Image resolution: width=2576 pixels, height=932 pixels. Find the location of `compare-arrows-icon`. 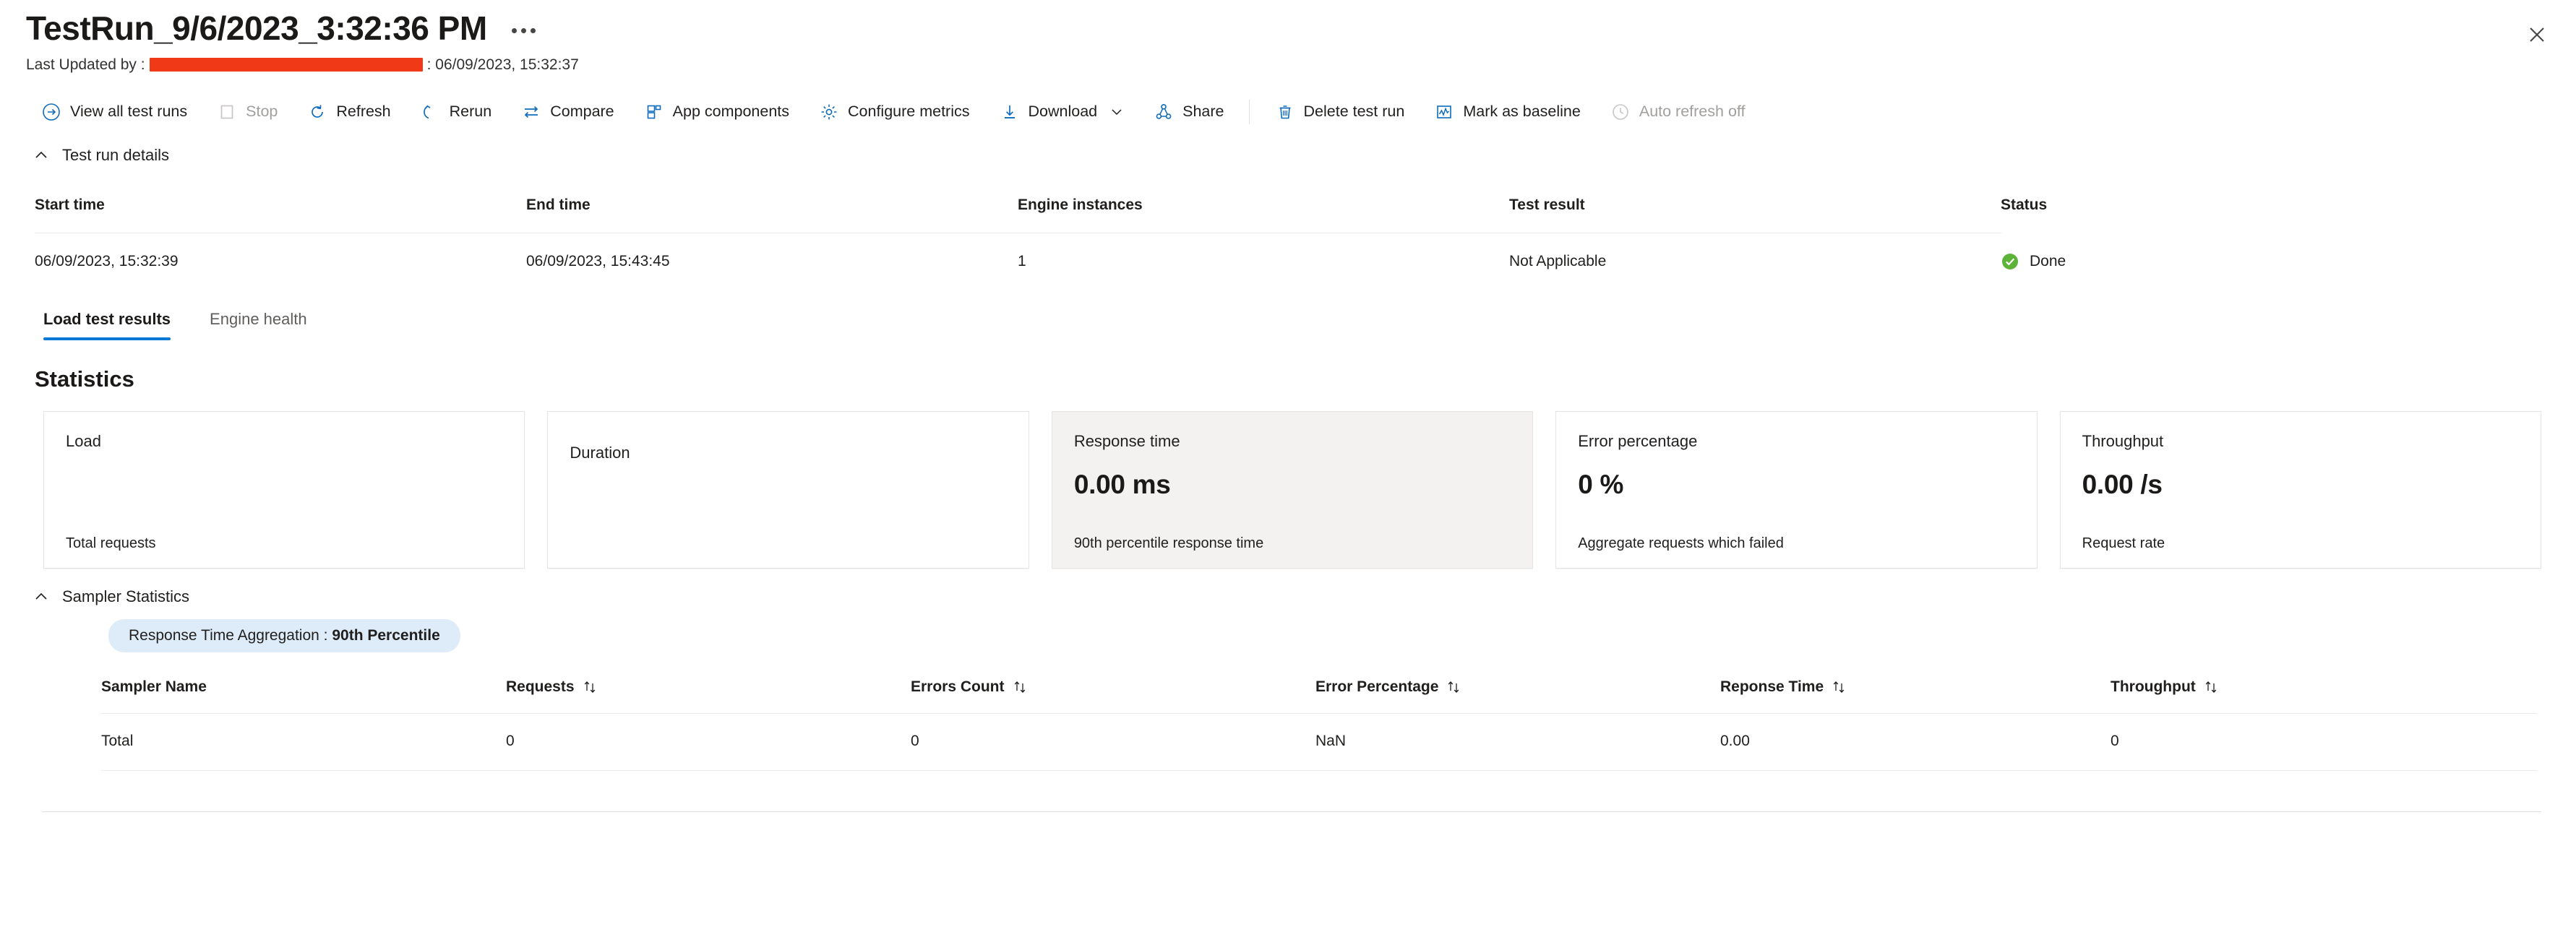

compare-arrows-icon is located at coordinates (531, 112).